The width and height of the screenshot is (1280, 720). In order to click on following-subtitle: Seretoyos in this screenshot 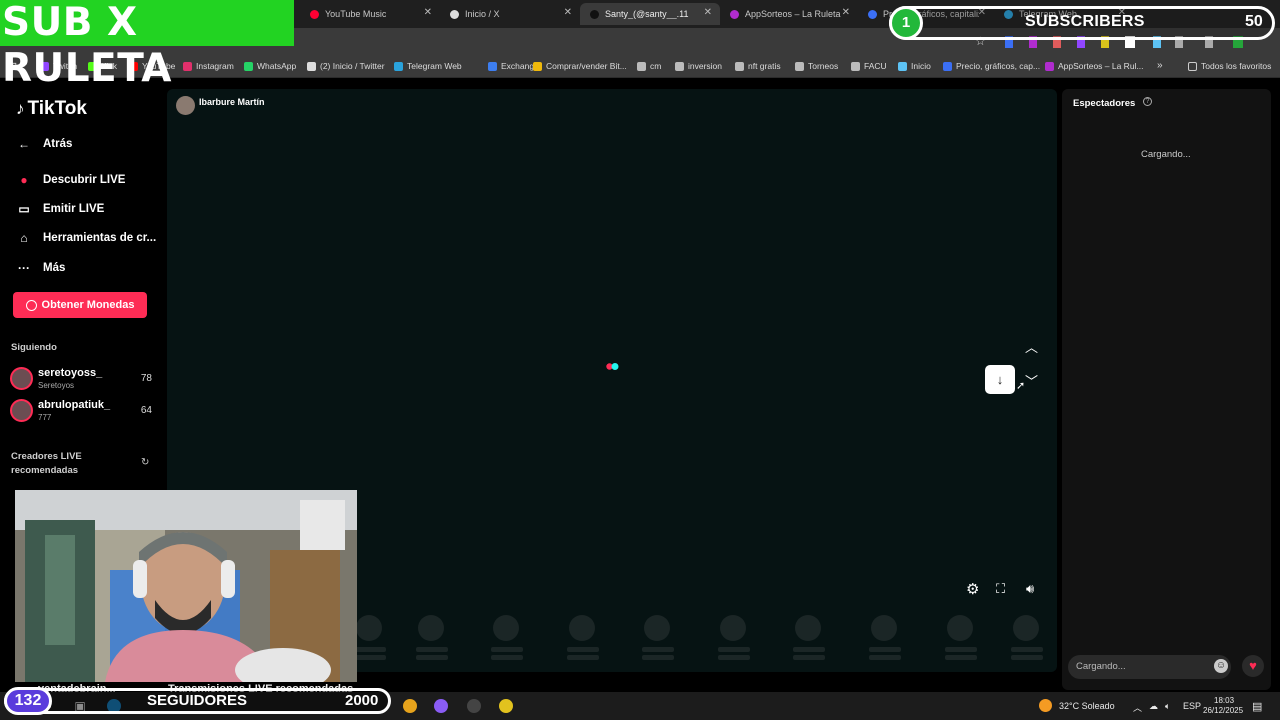, I will do `click(56, 385)`.